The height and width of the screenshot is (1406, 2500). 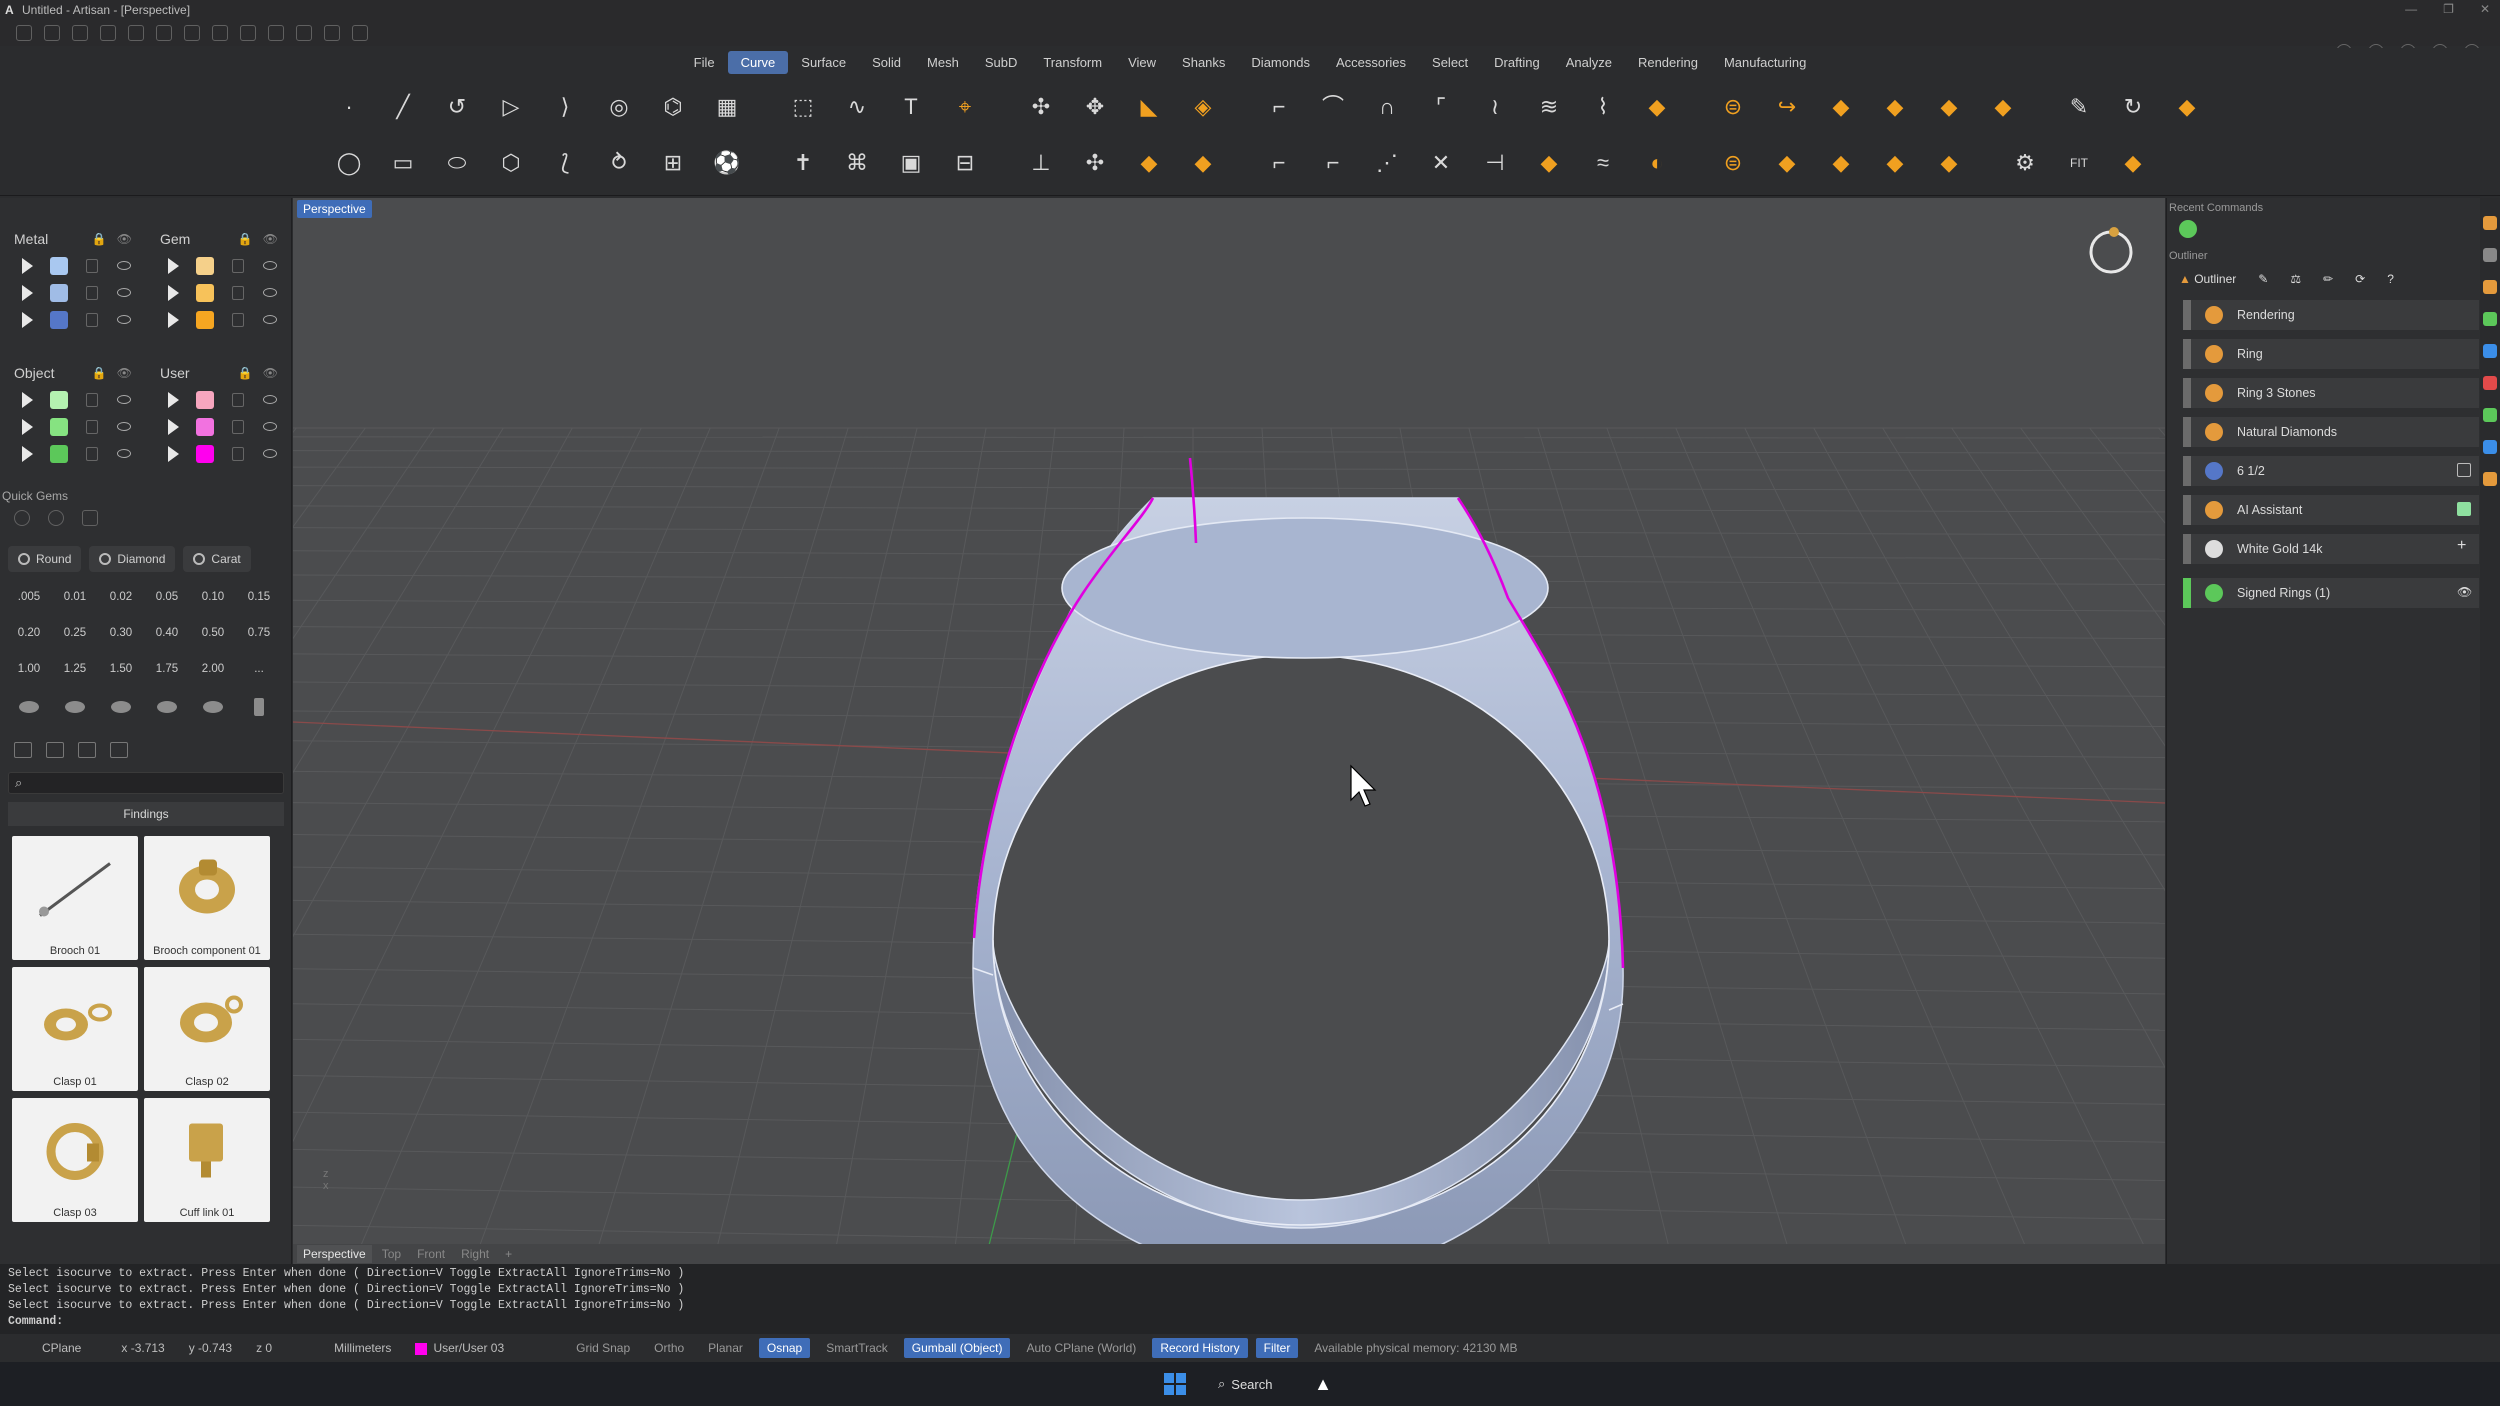 I want to click on start-button, so click(x=1175, y=1384).